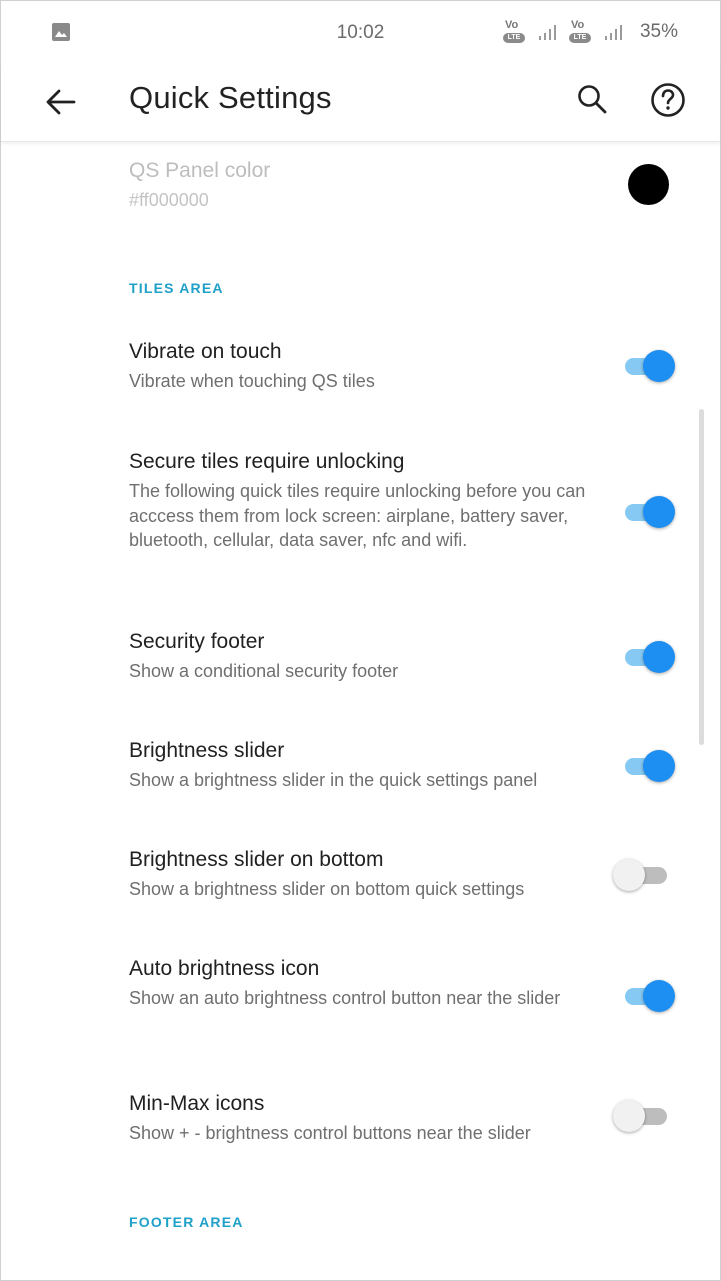  What do you see at coordinates (658, 31) in the screenshot?
I see `battery-percent: 35%` at bounding box center [658, 31].